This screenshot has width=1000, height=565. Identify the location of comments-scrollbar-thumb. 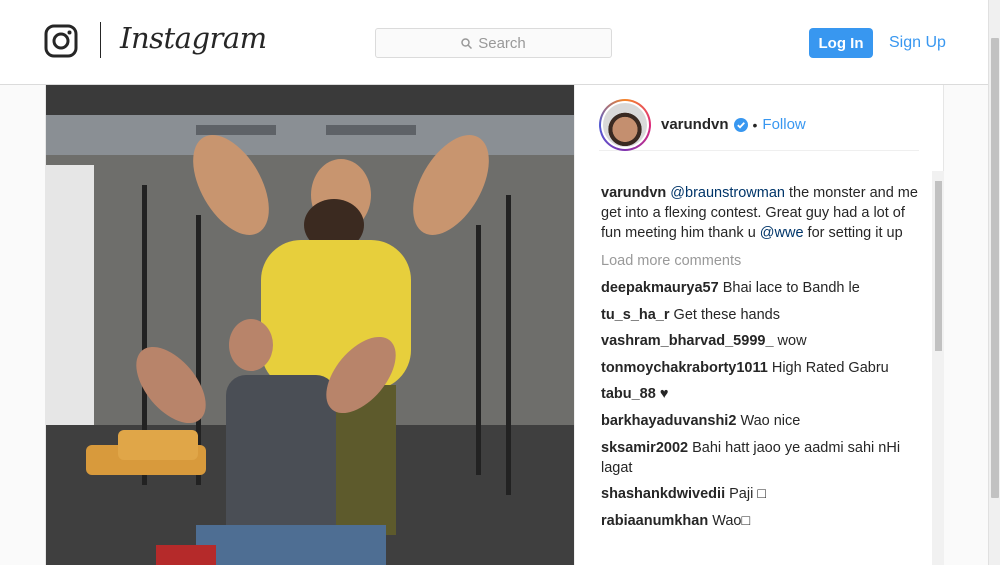
(938, 266).